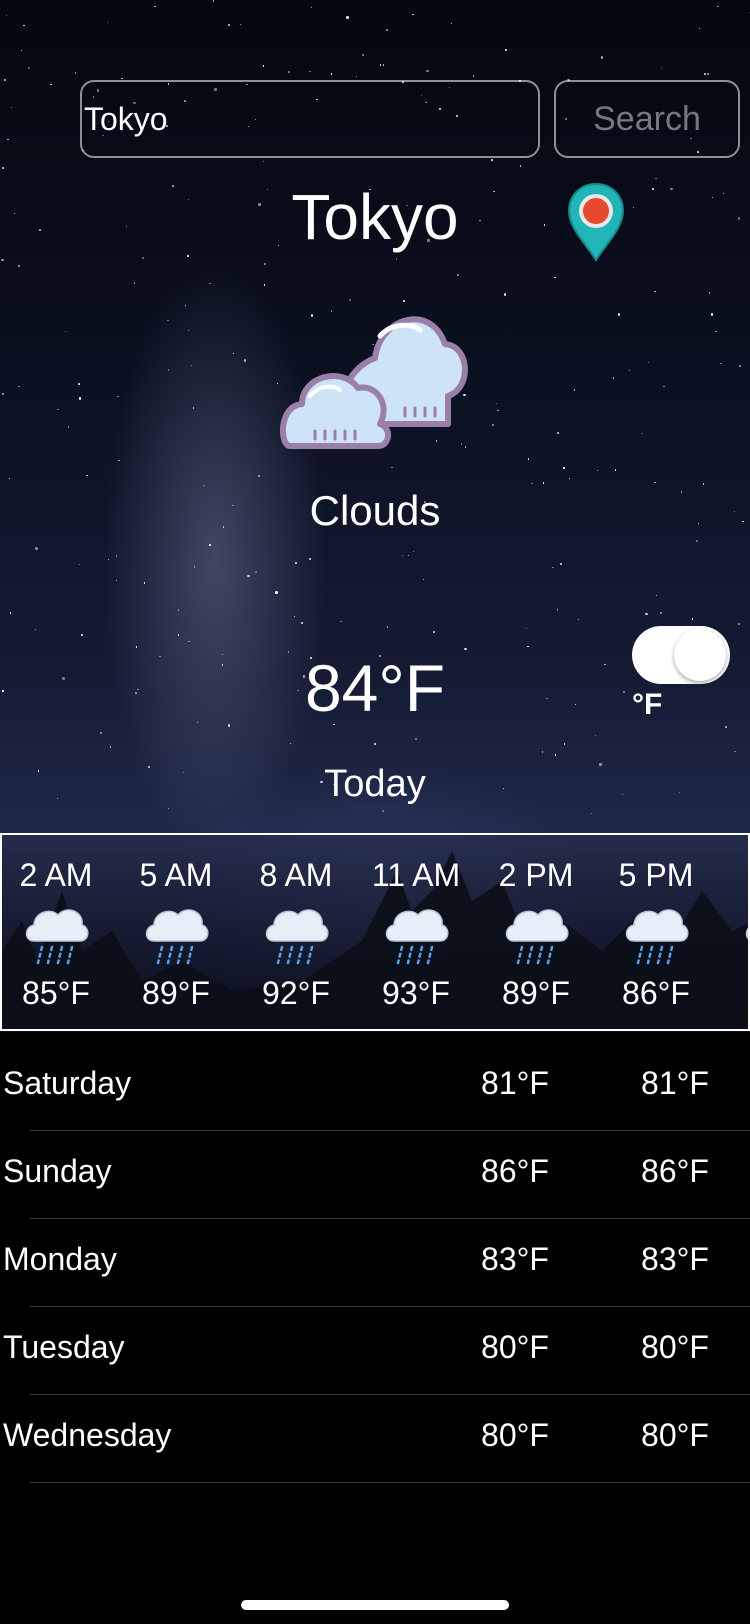 Image resolution: width=750 pixels, height=1624 pixels. What do you see at coordinates (515, 1347) in the screenshot?
I see `daily-high-temp: 80°F` at bounding box center [515, 1347].